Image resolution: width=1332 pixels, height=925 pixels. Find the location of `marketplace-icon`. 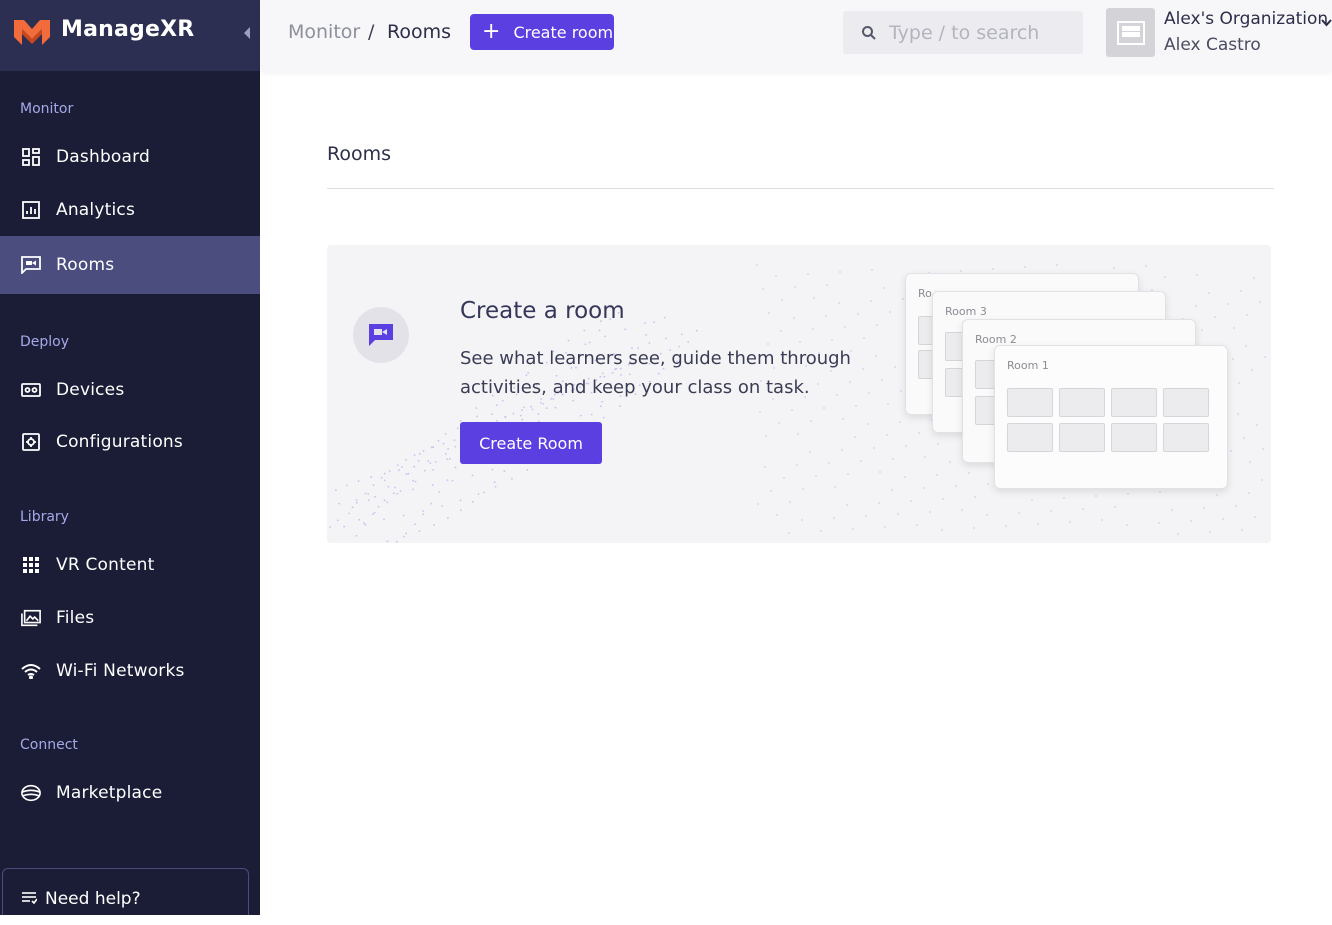

marketplace-icon is located at coordinates (31, 793).